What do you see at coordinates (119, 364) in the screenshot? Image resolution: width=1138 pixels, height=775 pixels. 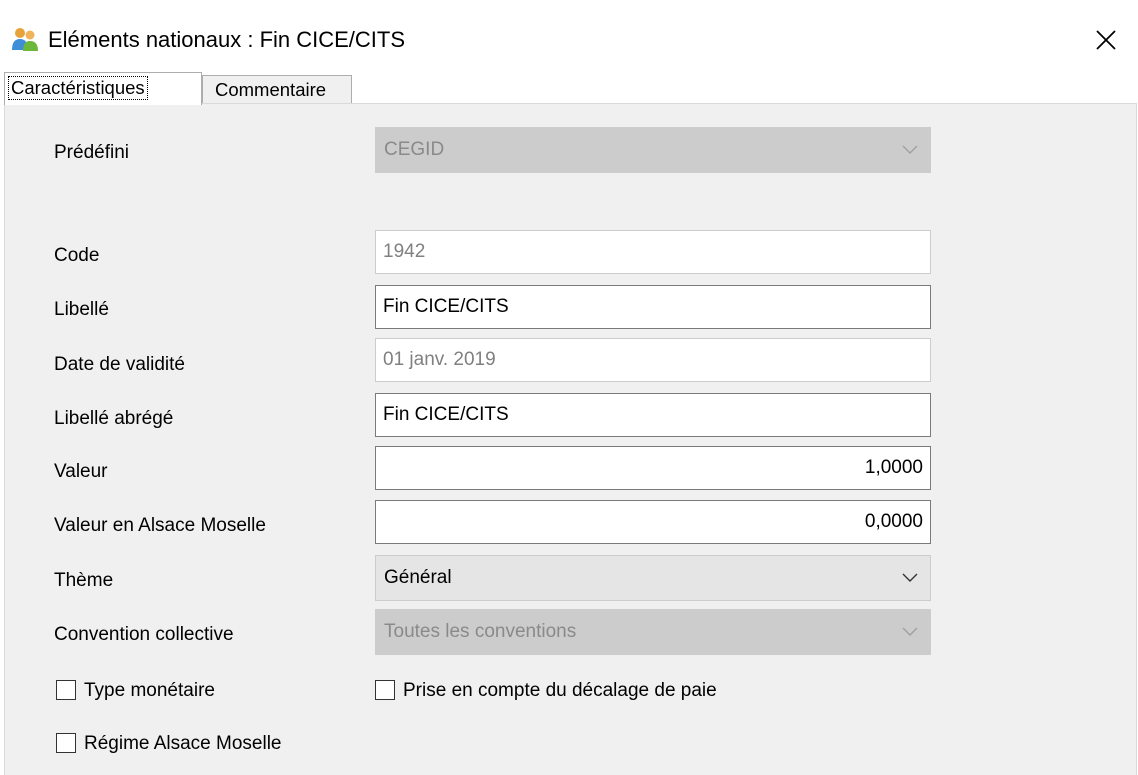 I see `date-validite-label: Date de validité` at bounding box center [119, 364].